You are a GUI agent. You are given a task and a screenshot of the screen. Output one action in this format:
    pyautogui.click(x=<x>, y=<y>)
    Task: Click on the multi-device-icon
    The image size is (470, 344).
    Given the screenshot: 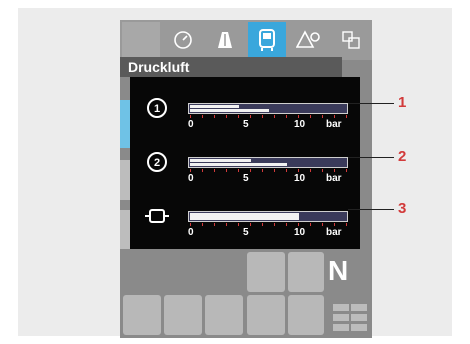 What is the action you would take?
    pyautogui.click(x=351, y=40)
    